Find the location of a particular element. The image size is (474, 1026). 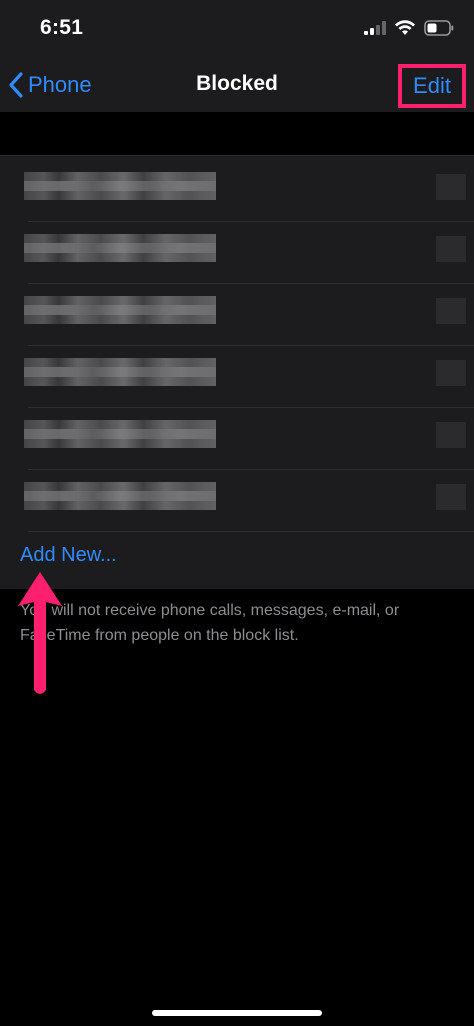

battery-icon is located at coordinates (439, 30).